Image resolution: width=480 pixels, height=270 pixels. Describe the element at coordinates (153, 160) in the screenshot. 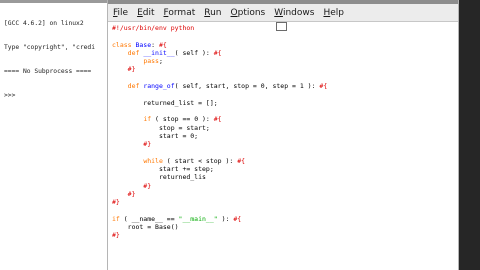

I see `code-token: while` at that location.